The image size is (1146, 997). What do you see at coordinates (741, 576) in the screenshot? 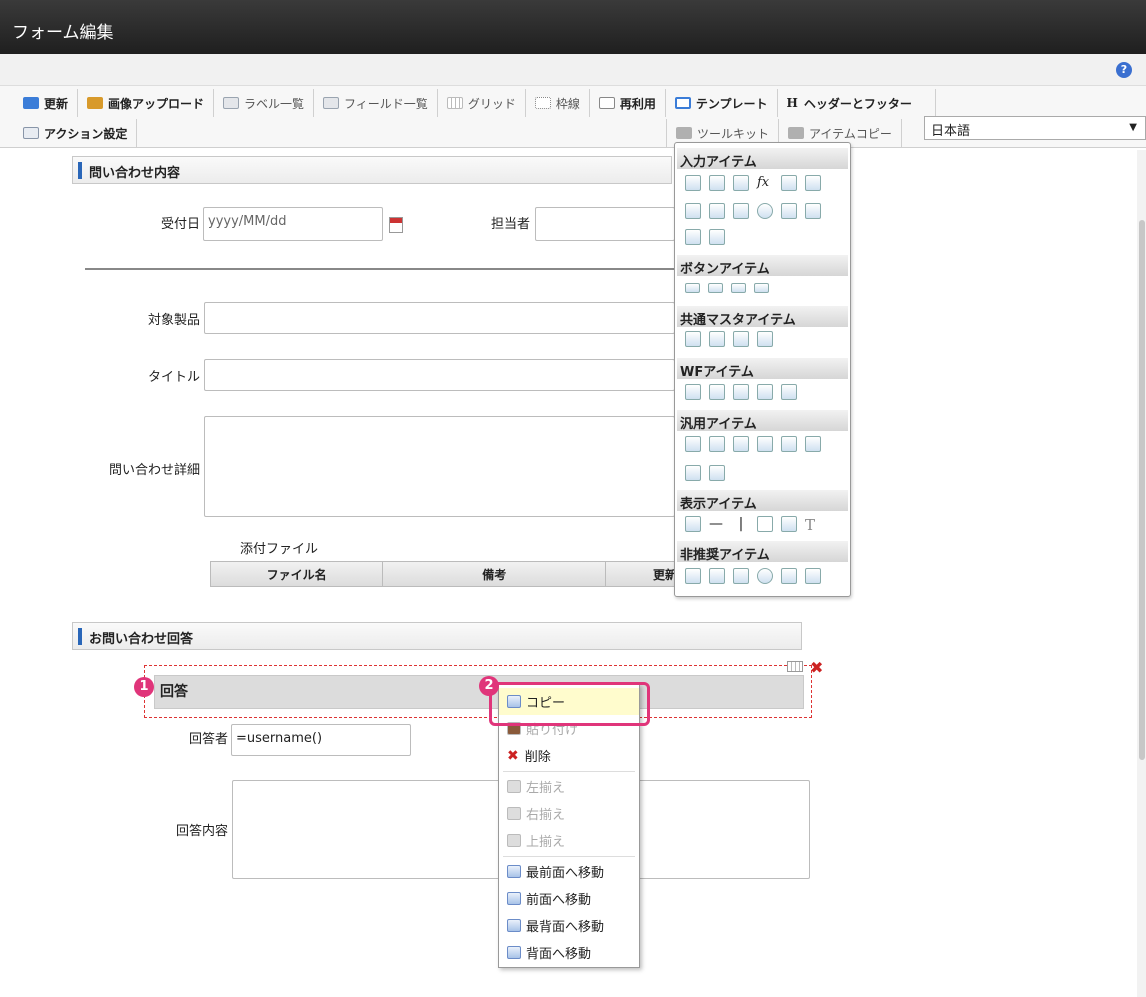
I see `deprecated-checkbox-icon` at bounding box center [741, 576].